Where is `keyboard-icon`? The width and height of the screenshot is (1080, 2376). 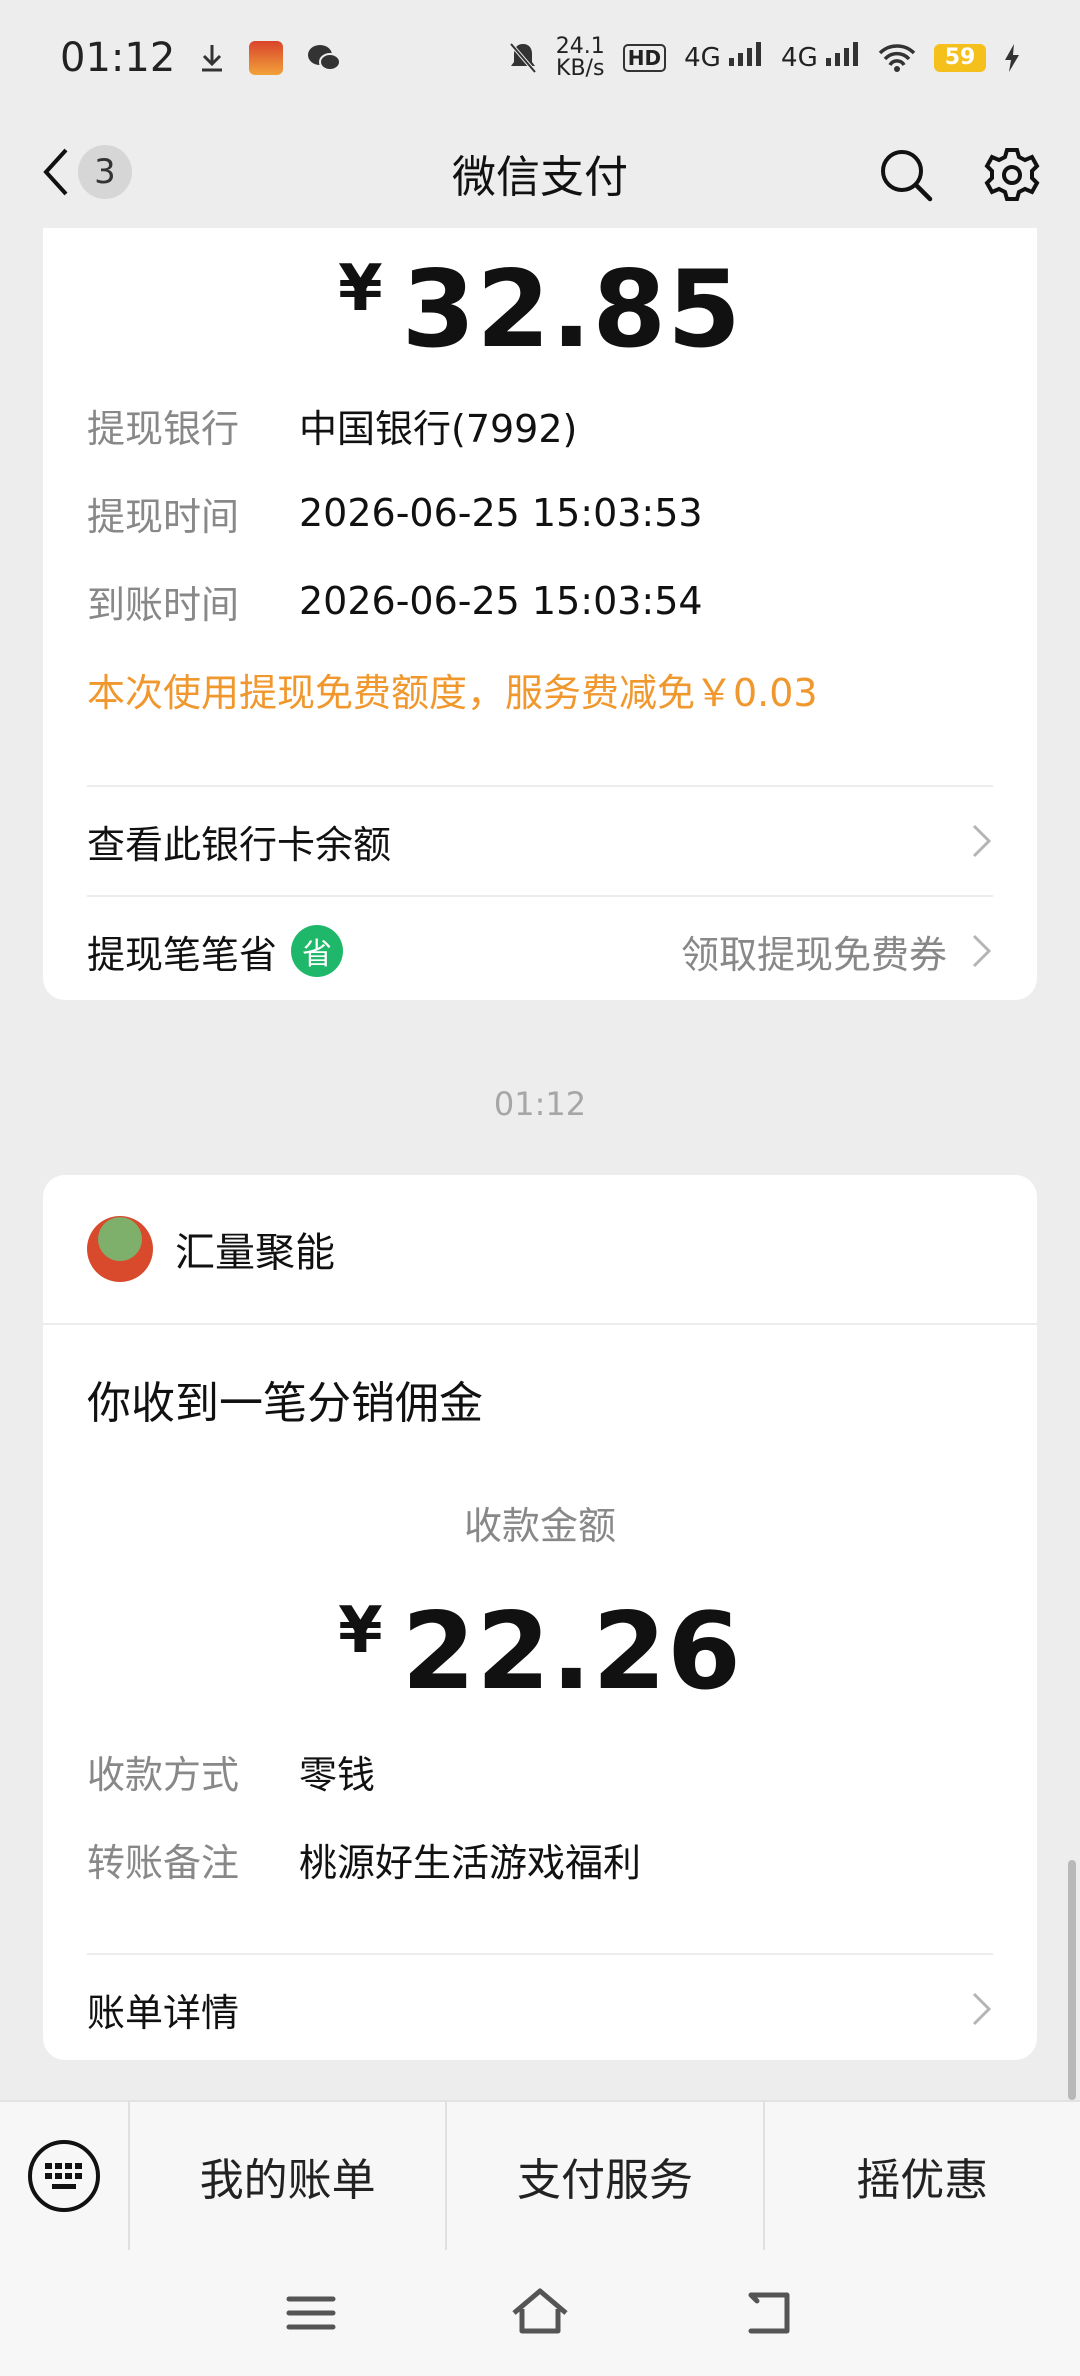 keyboard-icon is located at coordinates (64, 2176).